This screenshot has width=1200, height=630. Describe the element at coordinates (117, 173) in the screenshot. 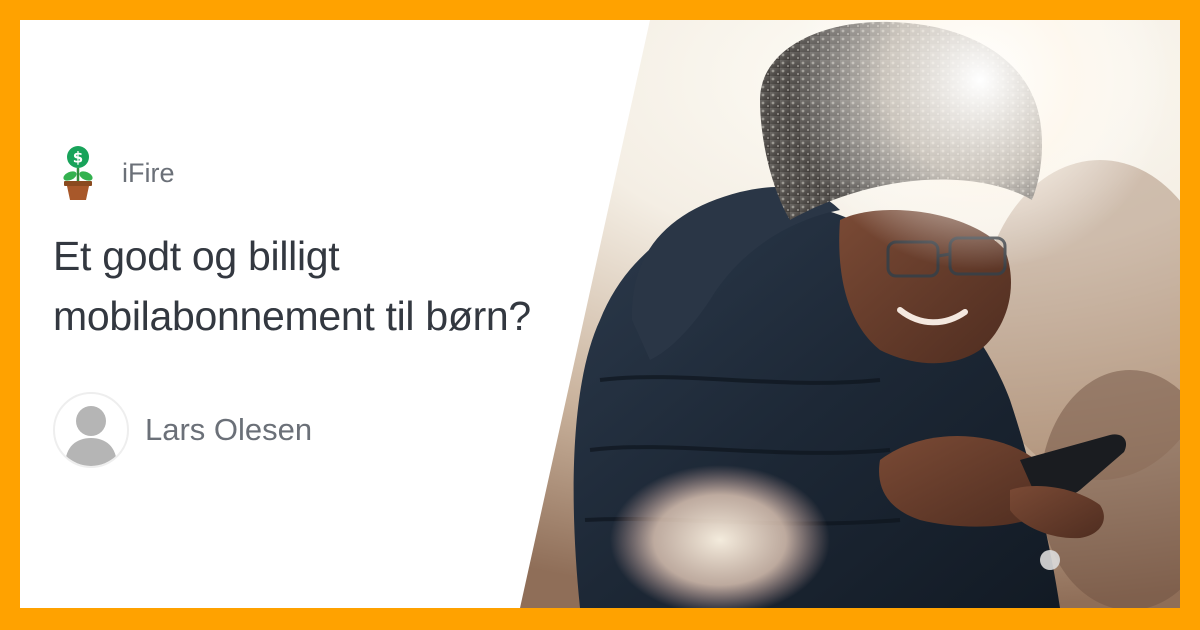

I see `brand: $ iFire` at that location.